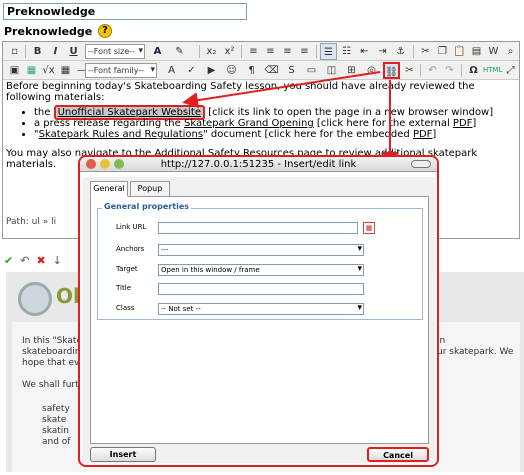 The width and height of the screenshot is (524, 475). I want to click on find-icon: ⌕, so click(510, 51).